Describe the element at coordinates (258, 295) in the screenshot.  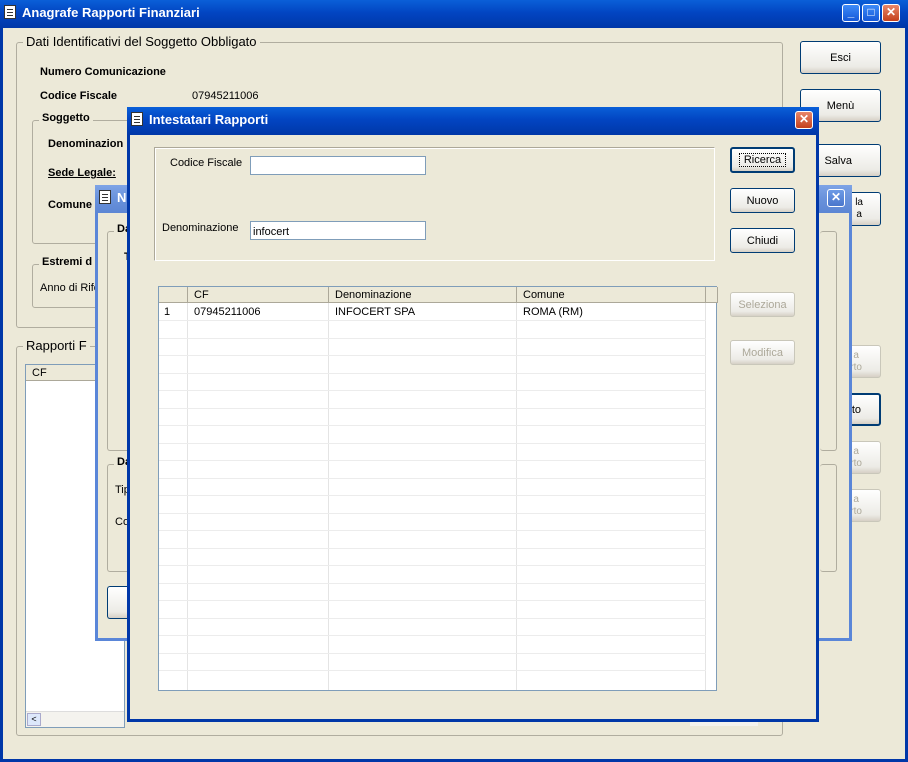
I see `grid-header-cf: CF` at that location.